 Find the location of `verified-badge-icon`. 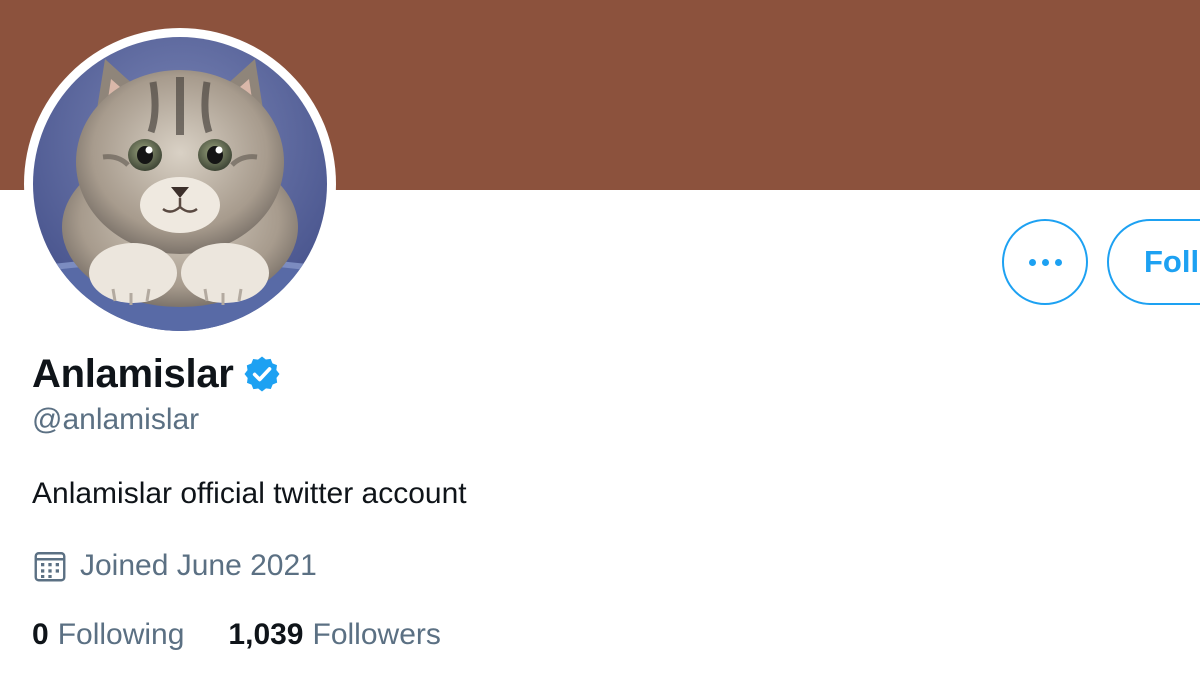

verified-badge-icon is located at coordinates (262, 374).